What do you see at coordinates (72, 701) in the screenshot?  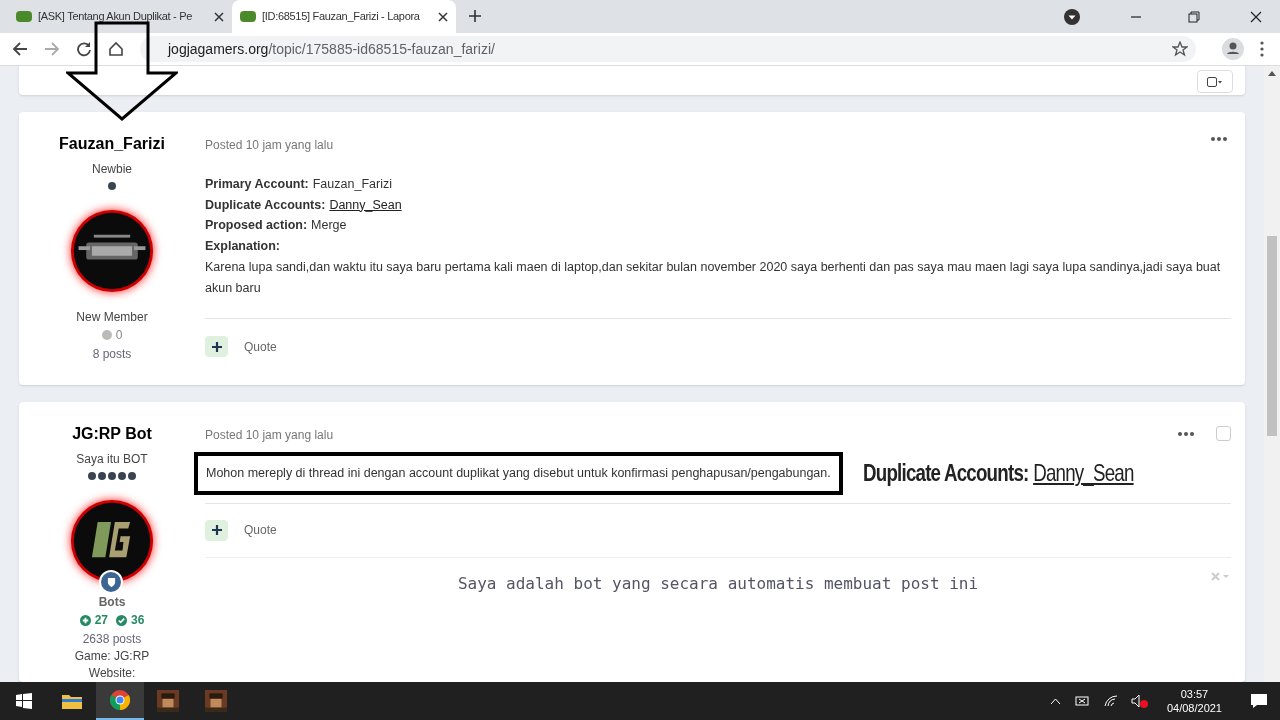 I see `folder-icon` at bounding box center [72, 701].